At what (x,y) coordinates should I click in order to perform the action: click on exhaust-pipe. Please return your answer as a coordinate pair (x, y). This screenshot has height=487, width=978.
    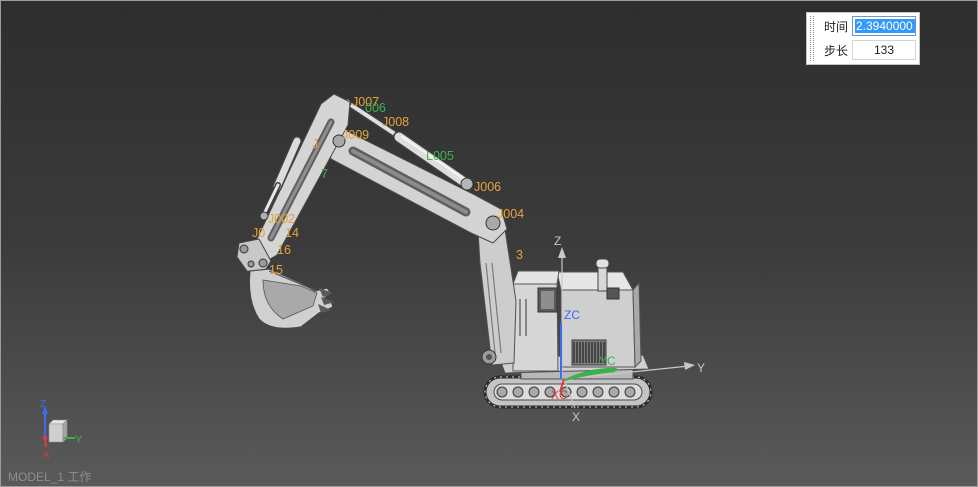
    Looking at the image, I should click on (602, 278).